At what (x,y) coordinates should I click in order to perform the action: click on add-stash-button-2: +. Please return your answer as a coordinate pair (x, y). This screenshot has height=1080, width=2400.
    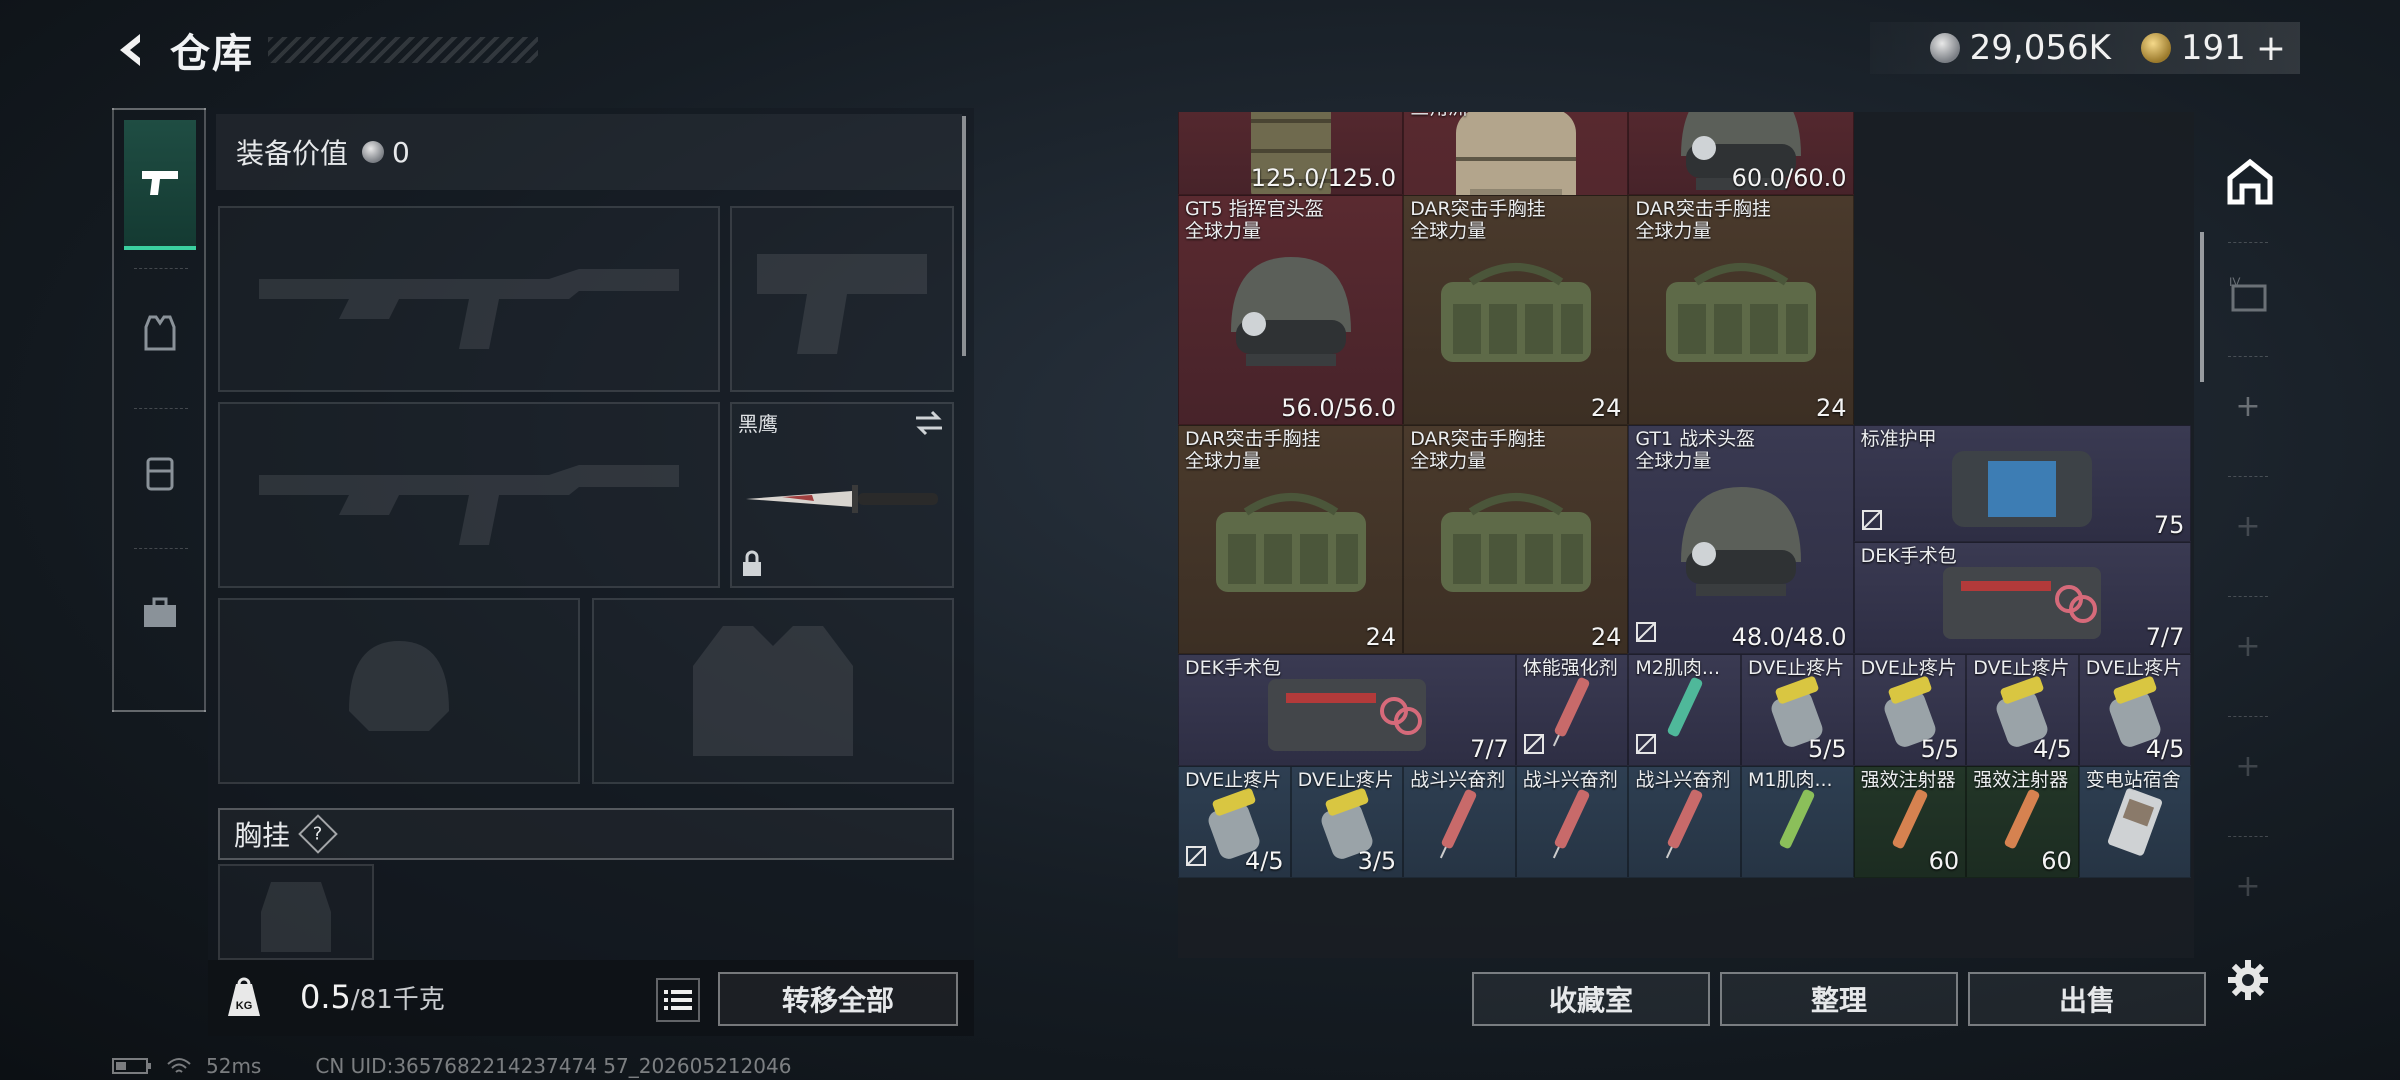
    Looking at the image, I should click on (2248, 526).